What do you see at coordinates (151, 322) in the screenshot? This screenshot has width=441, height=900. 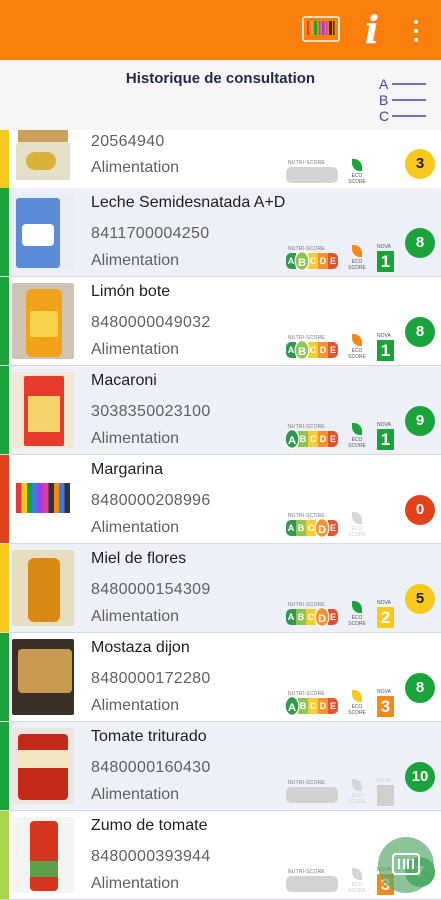 I see `product-barcode-number: 8480000049032` at bounding box center [151, 322].